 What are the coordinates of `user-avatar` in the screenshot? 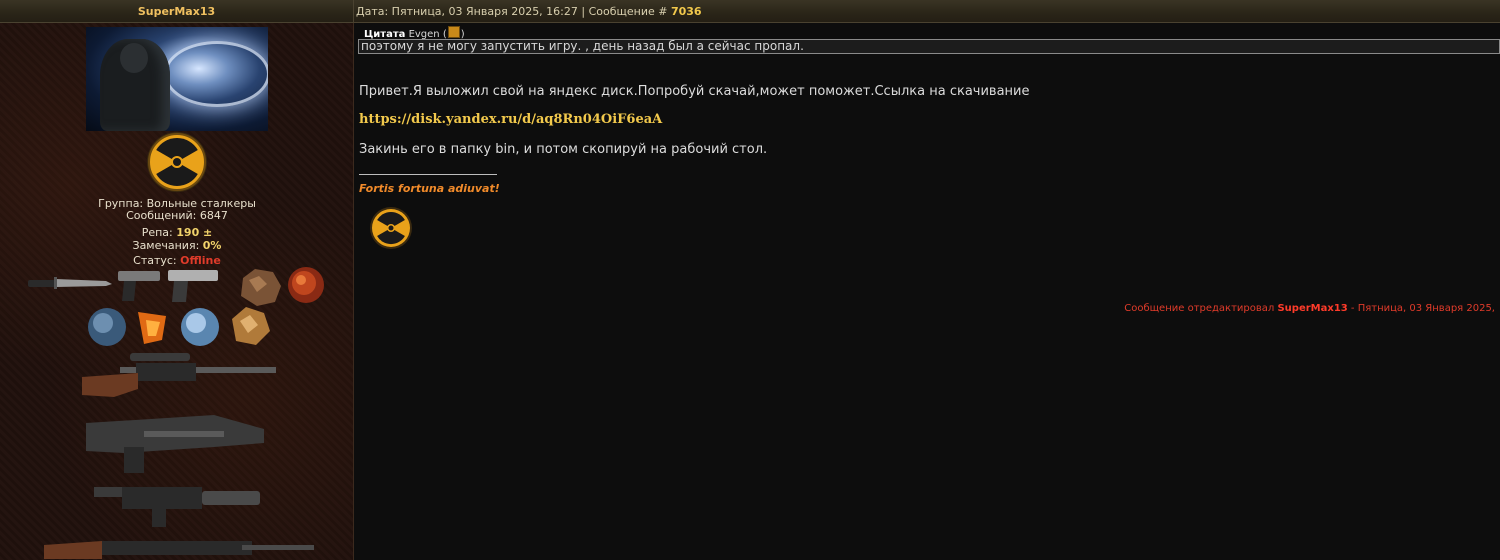 It's located at (177, 79).